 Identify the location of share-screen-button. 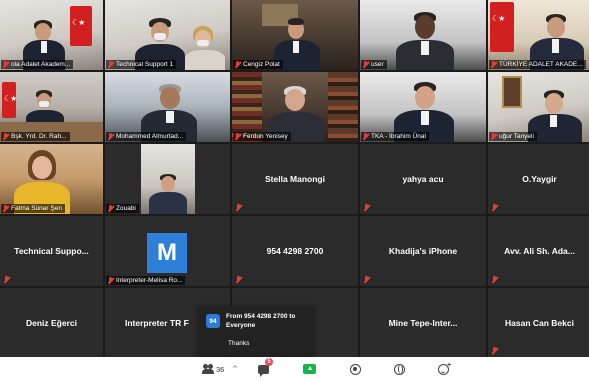
(309, 369).